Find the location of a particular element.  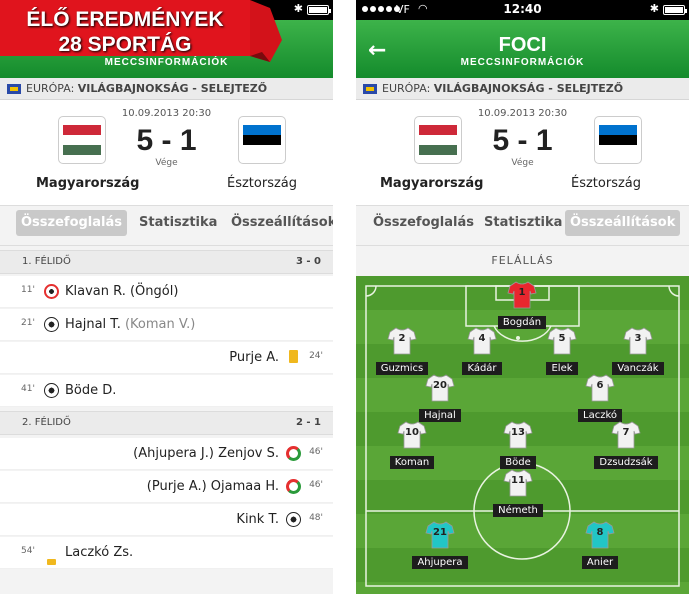

event-minute: 54' is located at coordinates (28, 551).